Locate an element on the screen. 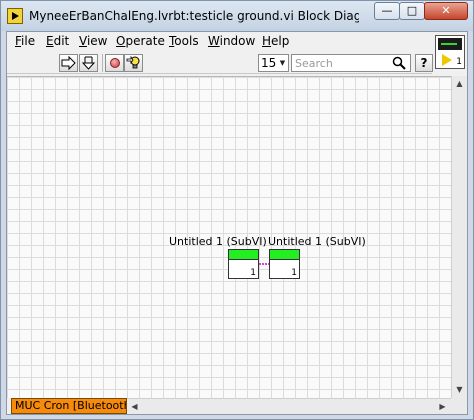 Image resolution: width=474 pixels, height=420 pixels. menu-window: Window is located at coordinates (231, 41).